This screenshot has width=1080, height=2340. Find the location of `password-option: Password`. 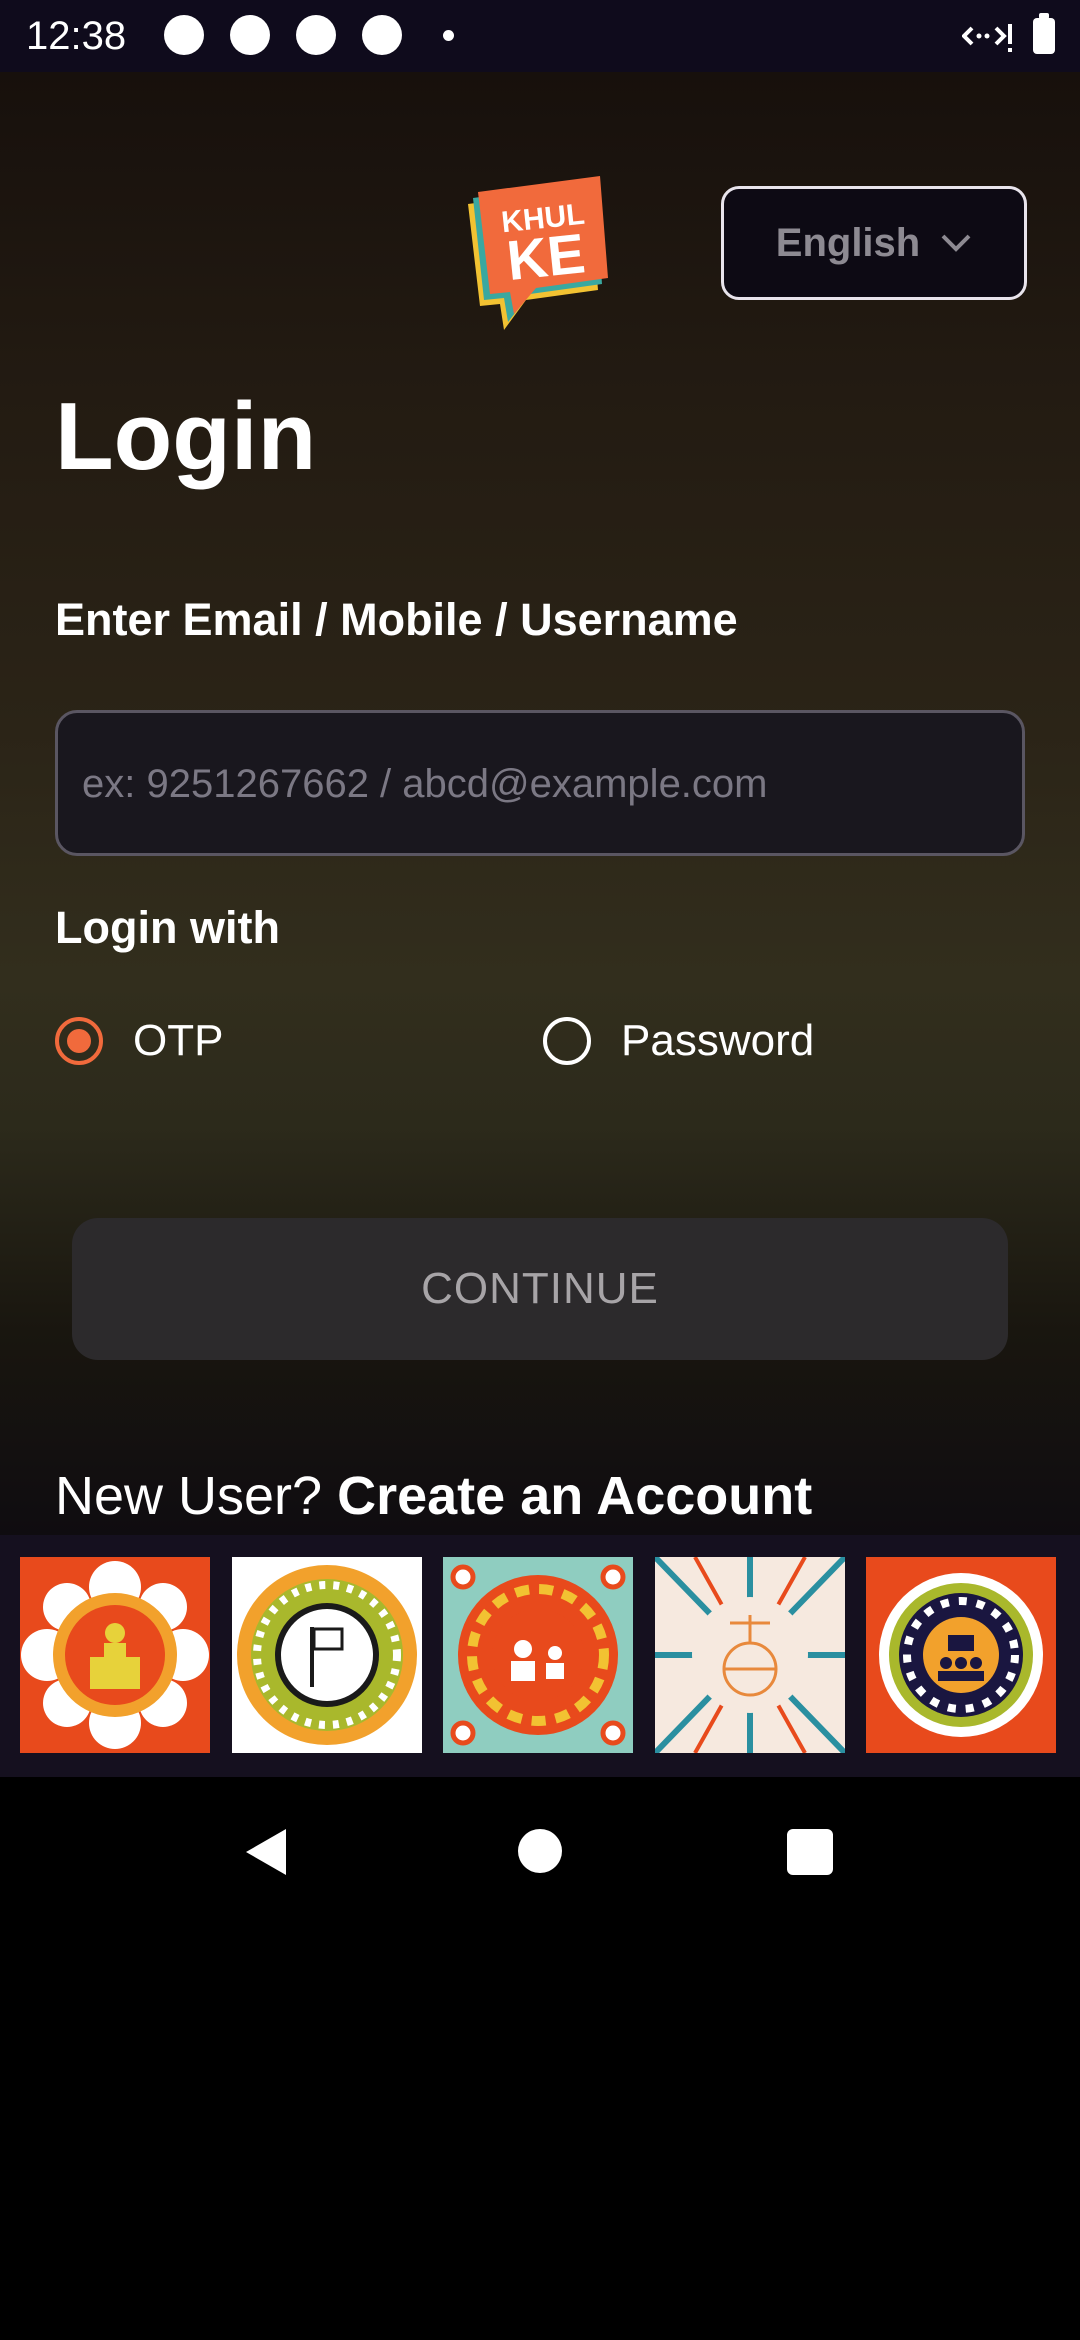

password-option: Password is located at coordinates (678, 1041).